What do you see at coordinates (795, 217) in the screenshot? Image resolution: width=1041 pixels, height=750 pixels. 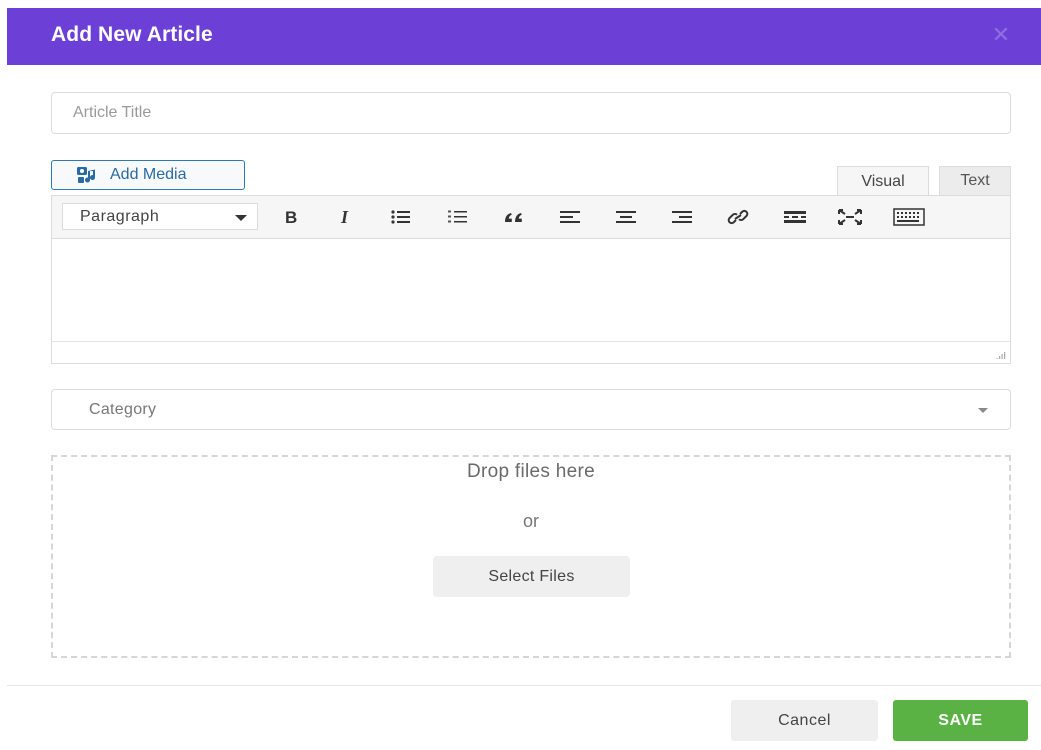 I see `read-more-icon` at bounding box center [795, 217].